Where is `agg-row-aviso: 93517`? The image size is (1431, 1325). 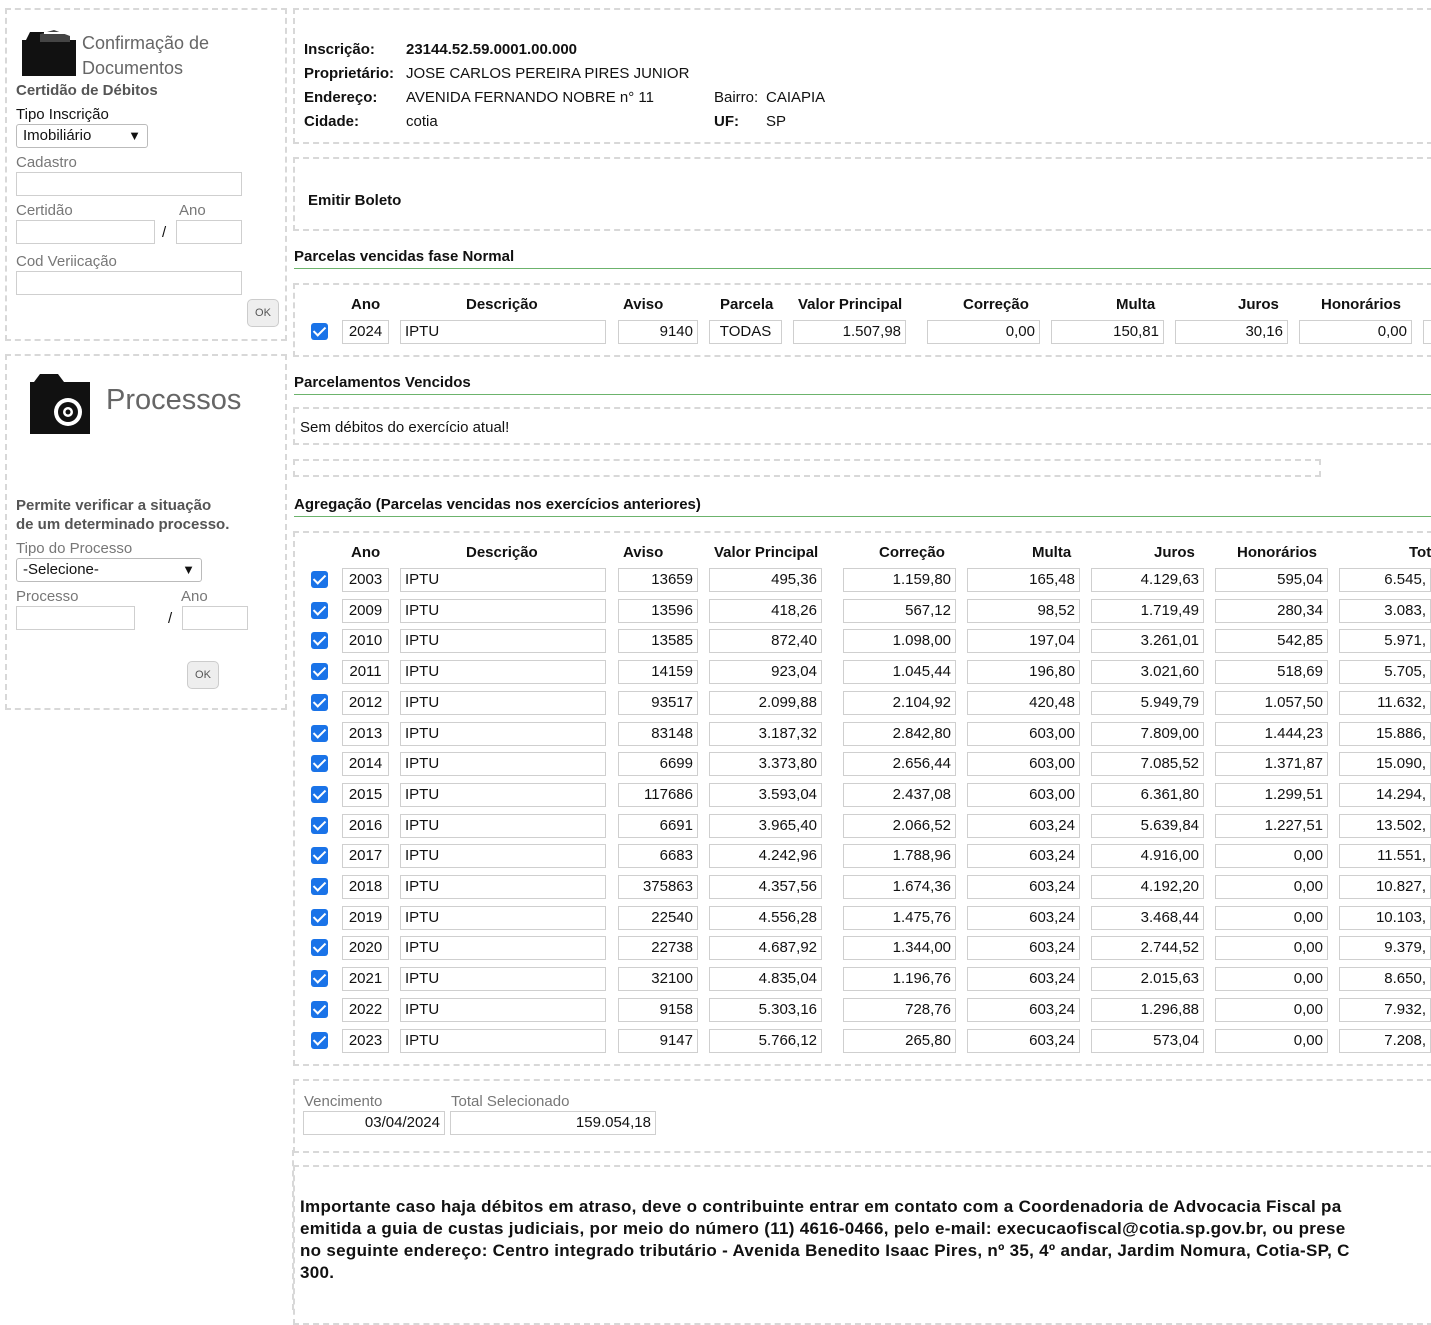
agg-row-aviso: 93517 is located at coordinates (658, 702).